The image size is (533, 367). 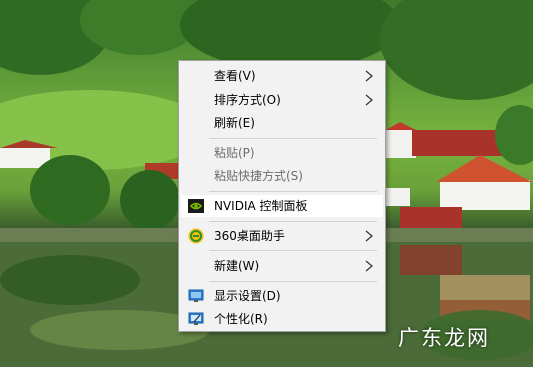 I want to click on menu-item-nvidia-control-panel: NVIDIA 控制面板, so click(x=282, y=206).